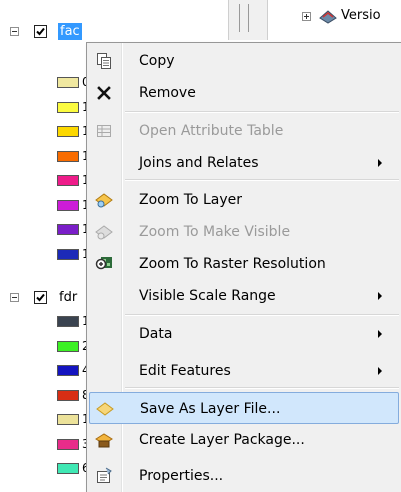 This screenshot has width=401, height=492. I want to click on raster-resolution-icon, so click(104, 264).